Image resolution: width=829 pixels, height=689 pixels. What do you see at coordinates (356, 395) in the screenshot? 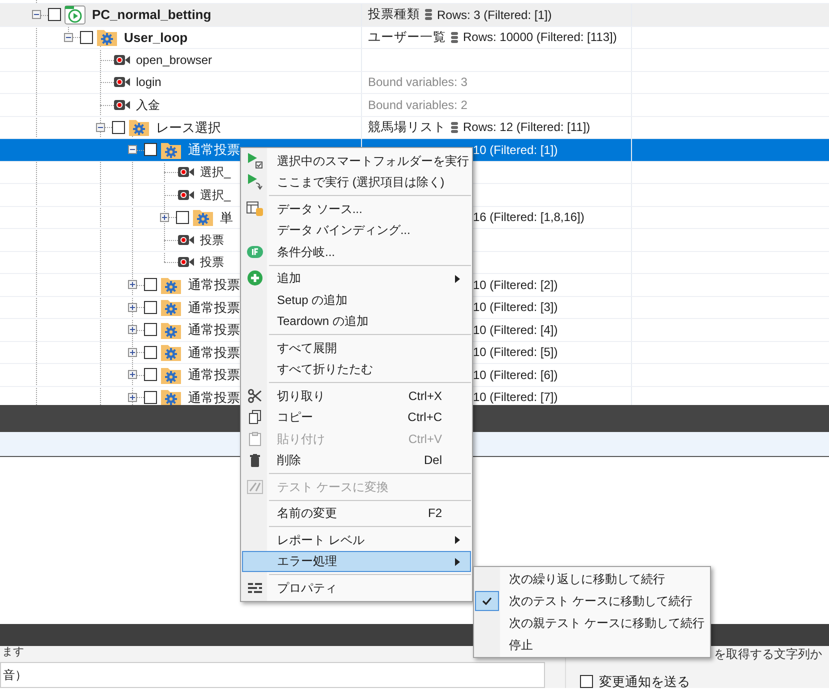
I see `menu-item: 切り取り Ctrl+X` at bounding box center [356, 395].